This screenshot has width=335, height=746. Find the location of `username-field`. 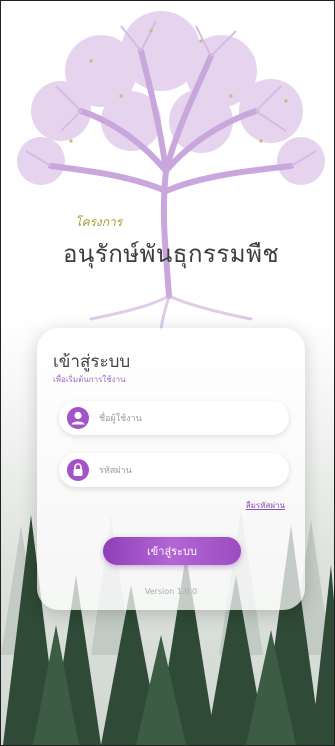

username-field is located at coordinates (174, 419).